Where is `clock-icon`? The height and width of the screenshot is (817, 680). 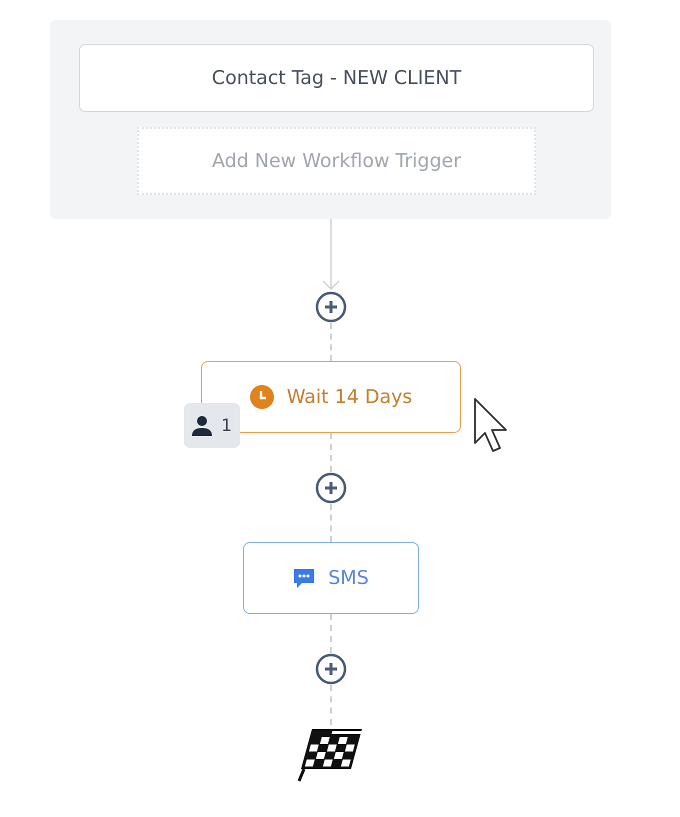
clock-icon is located at coordinates (261, 397).